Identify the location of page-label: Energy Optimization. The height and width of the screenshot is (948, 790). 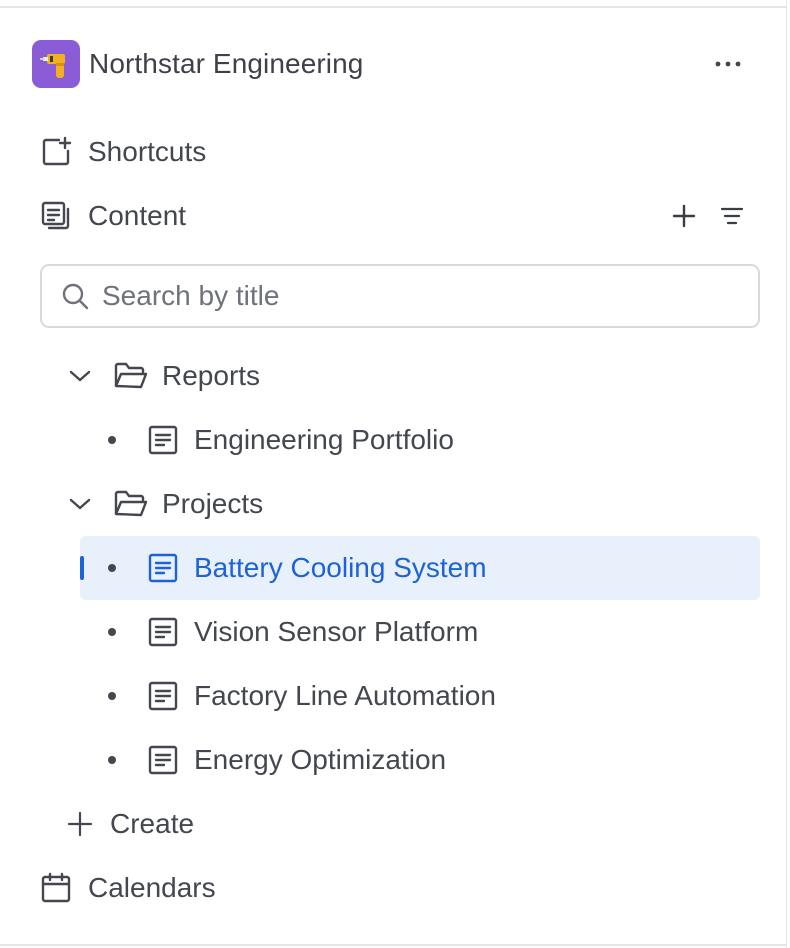
(320, 759).